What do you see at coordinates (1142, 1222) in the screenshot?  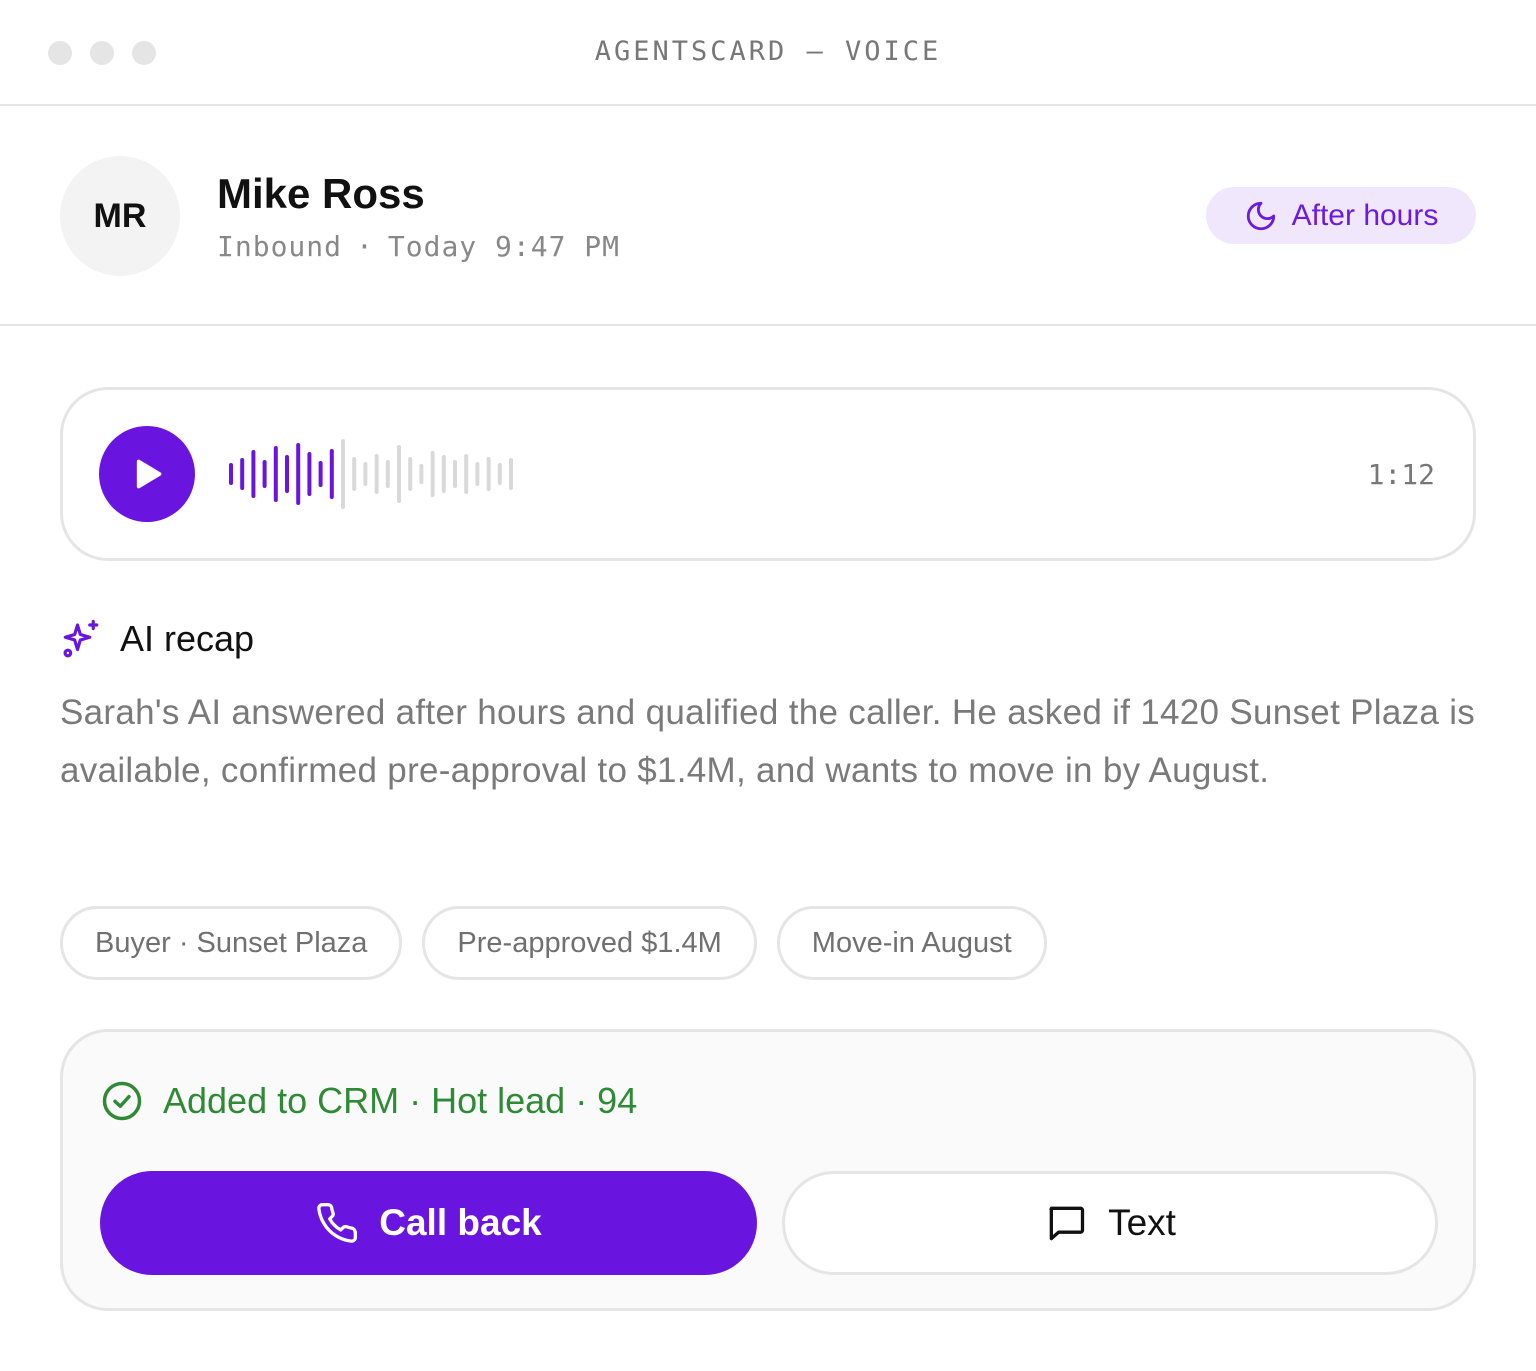 I see `text-label: Text` at bounding box center [1142, 1222].